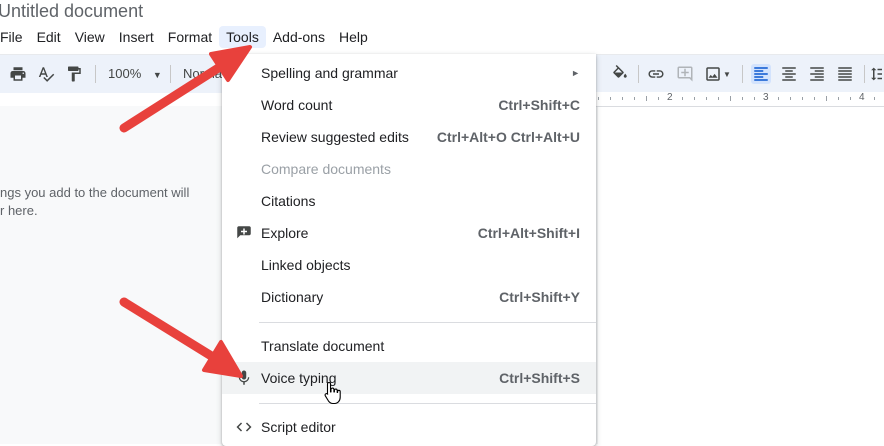  What do you see at coordinates (323, 346) in the screenshot?
I see `menu-item-label: Translate document` at bounding box center [323, 346].